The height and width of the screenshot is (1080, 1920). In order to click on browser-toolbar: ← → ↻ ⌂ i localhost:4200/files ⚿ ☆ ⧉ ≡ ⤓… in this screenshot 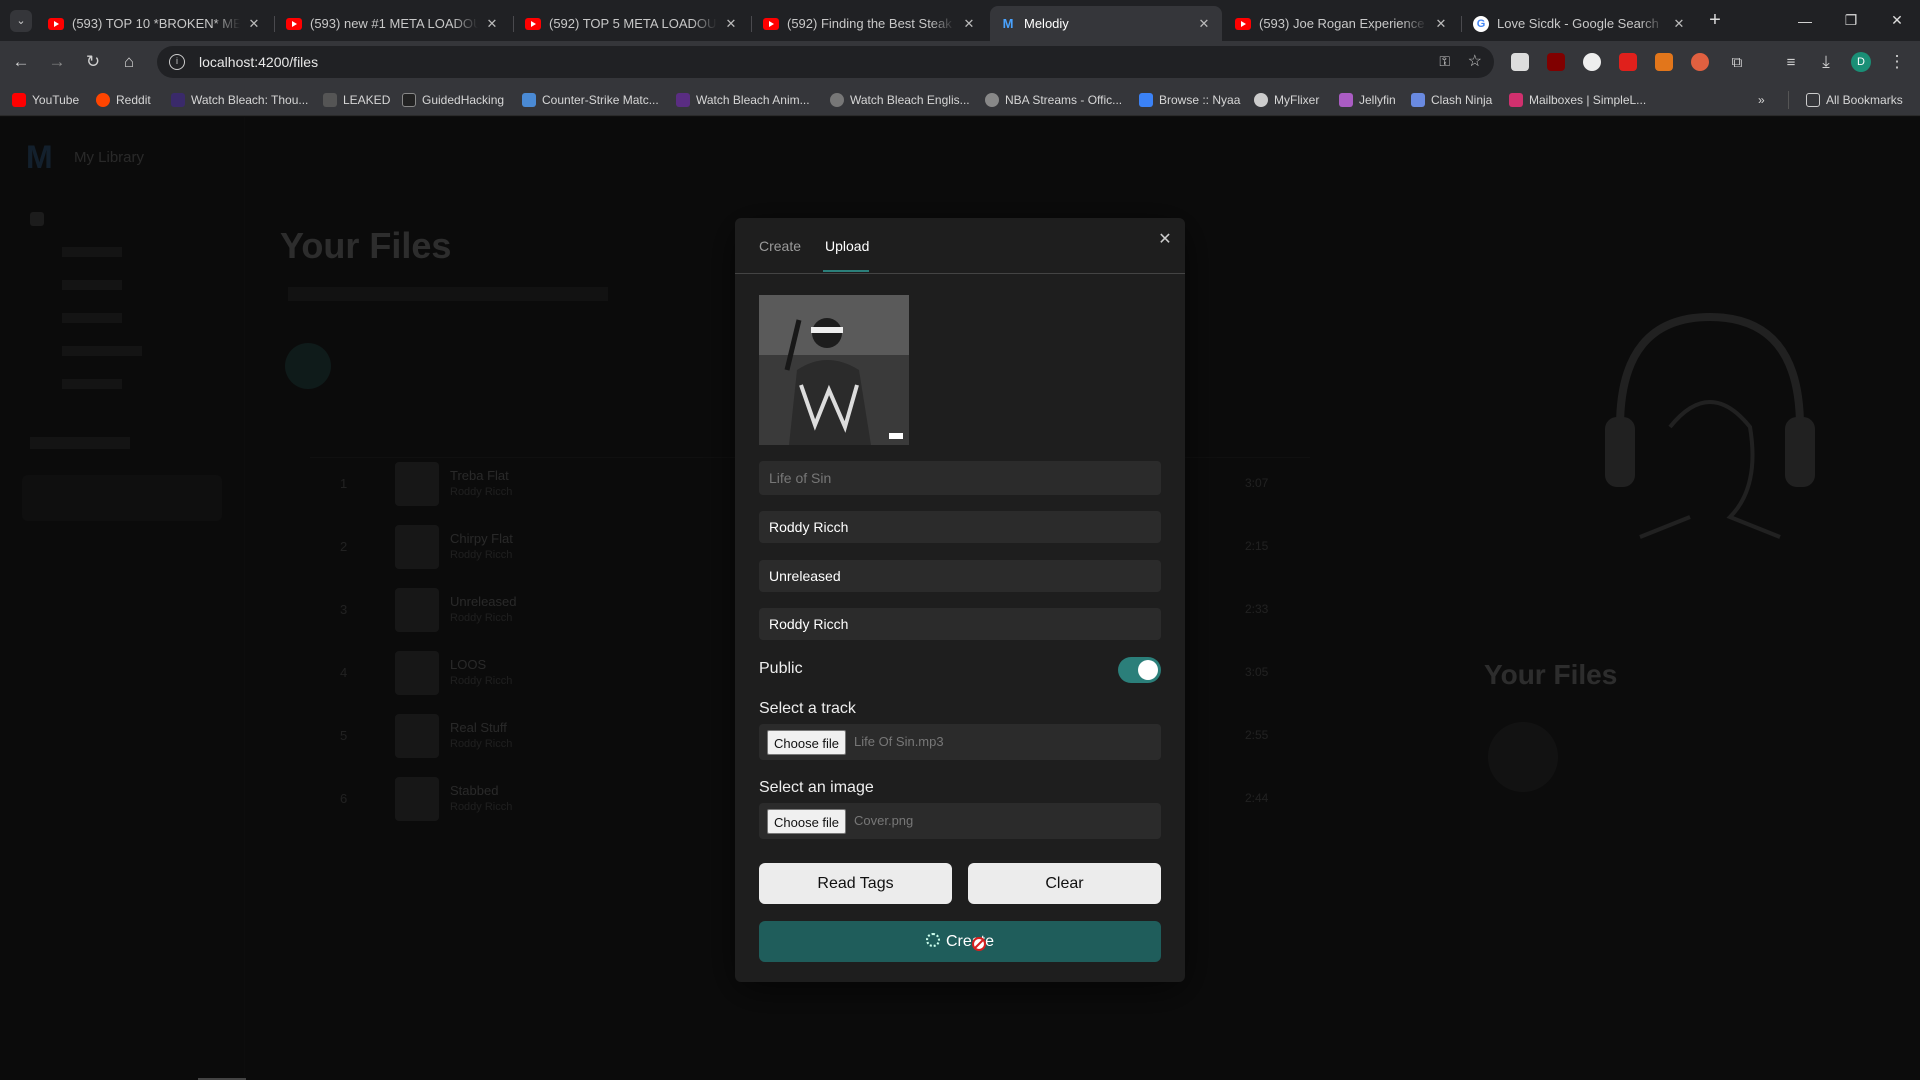, I will do `click(960, 62)`.